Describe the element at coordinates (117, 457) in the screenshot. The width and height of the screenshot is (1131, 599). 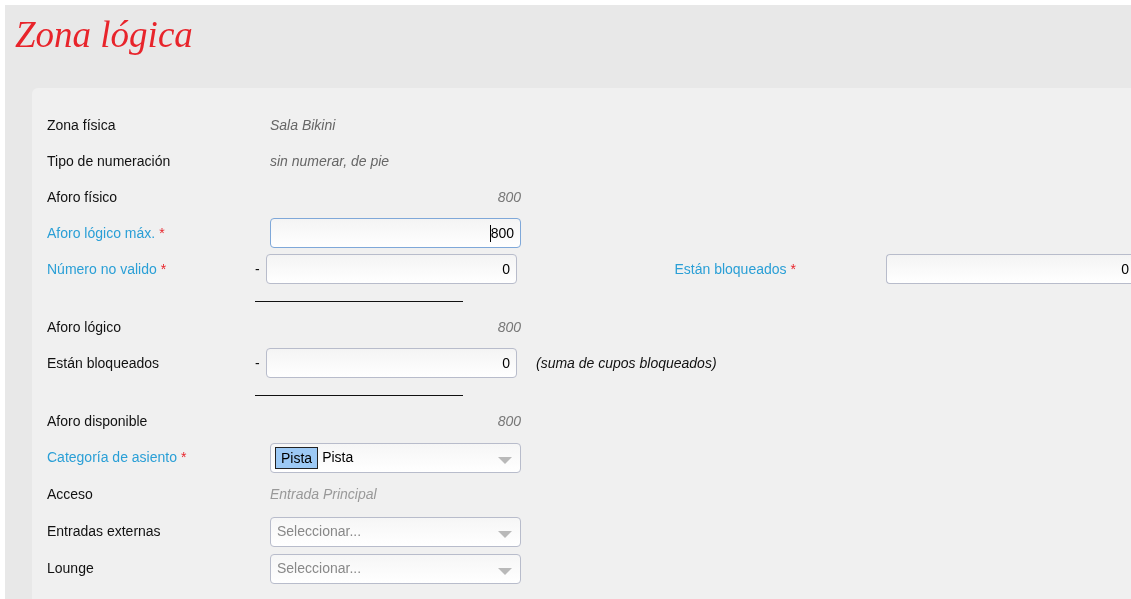
I see `field-label: Categoría de asiento *` at that location.